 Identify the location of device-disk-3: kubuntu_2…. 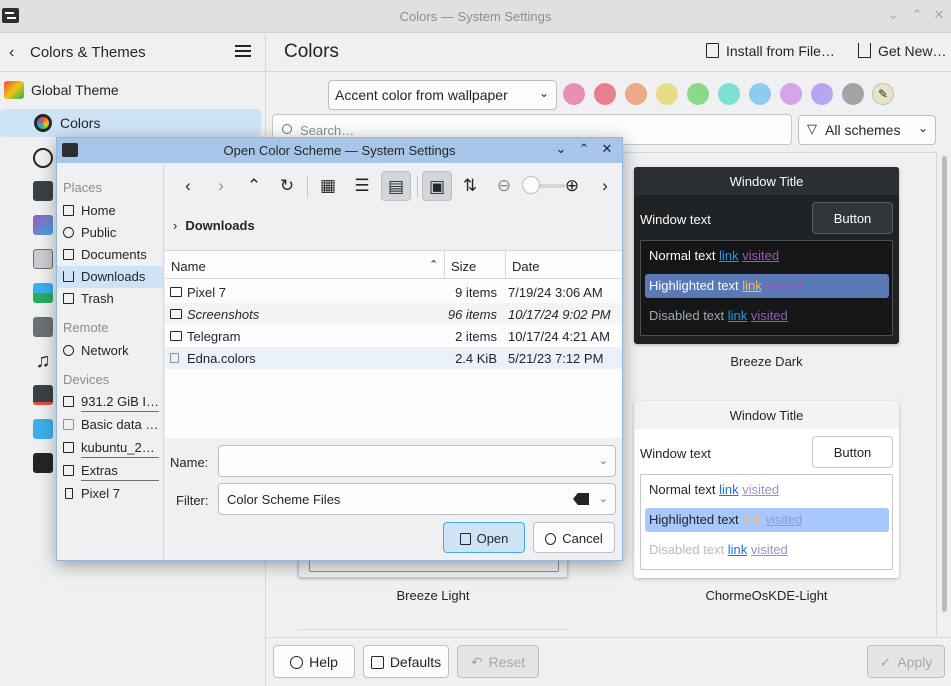
(110, 448).